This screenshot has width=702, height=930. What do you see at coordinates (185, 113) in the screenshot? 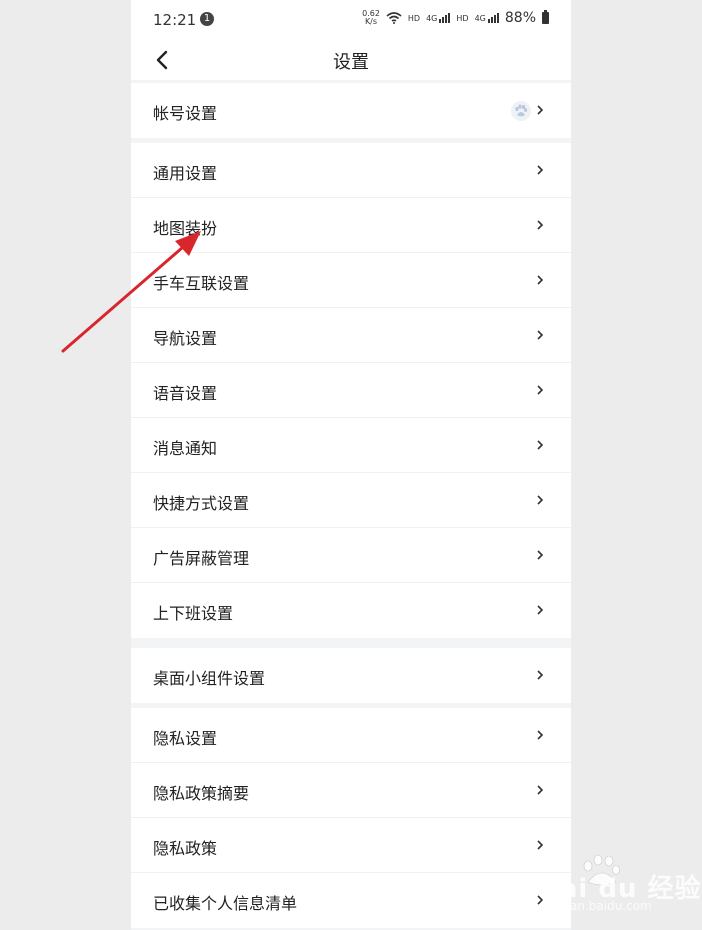
I see `settings-item-label: 帐号设置` at bounding box center [185, 113].